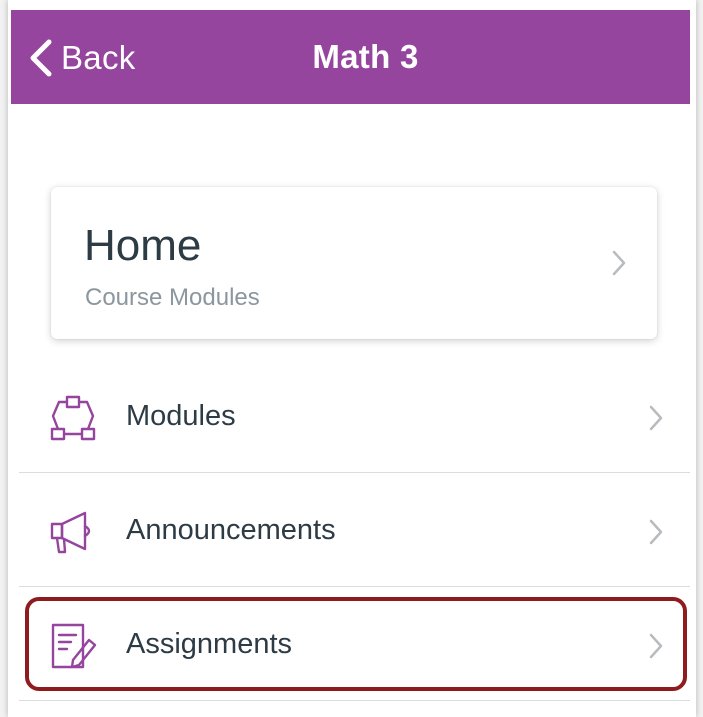 The height and width of the screenshot is (717, 703). Describe the element at coordinates (209, 644) in the screenshot. I see `menu-item-label: Assignments` at that location.